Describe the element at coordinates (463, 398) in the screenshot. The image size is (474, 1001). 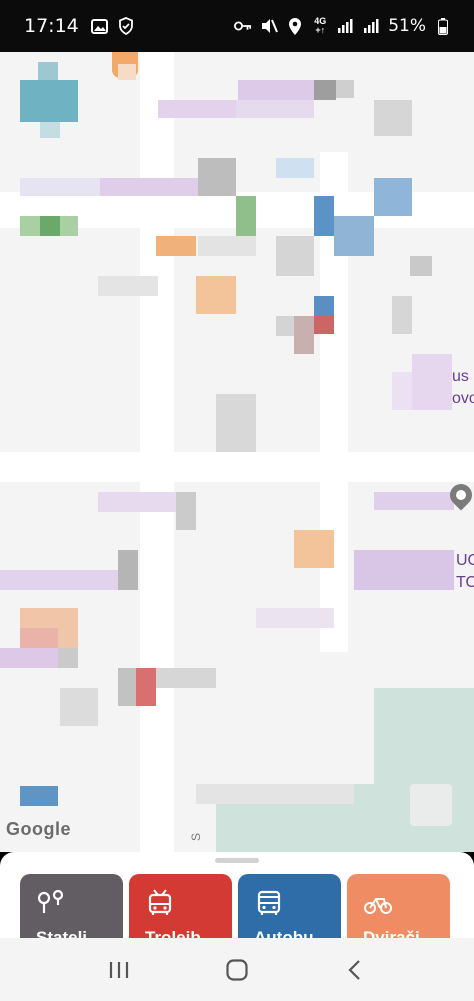
I see `map-label: ovo` at that location.